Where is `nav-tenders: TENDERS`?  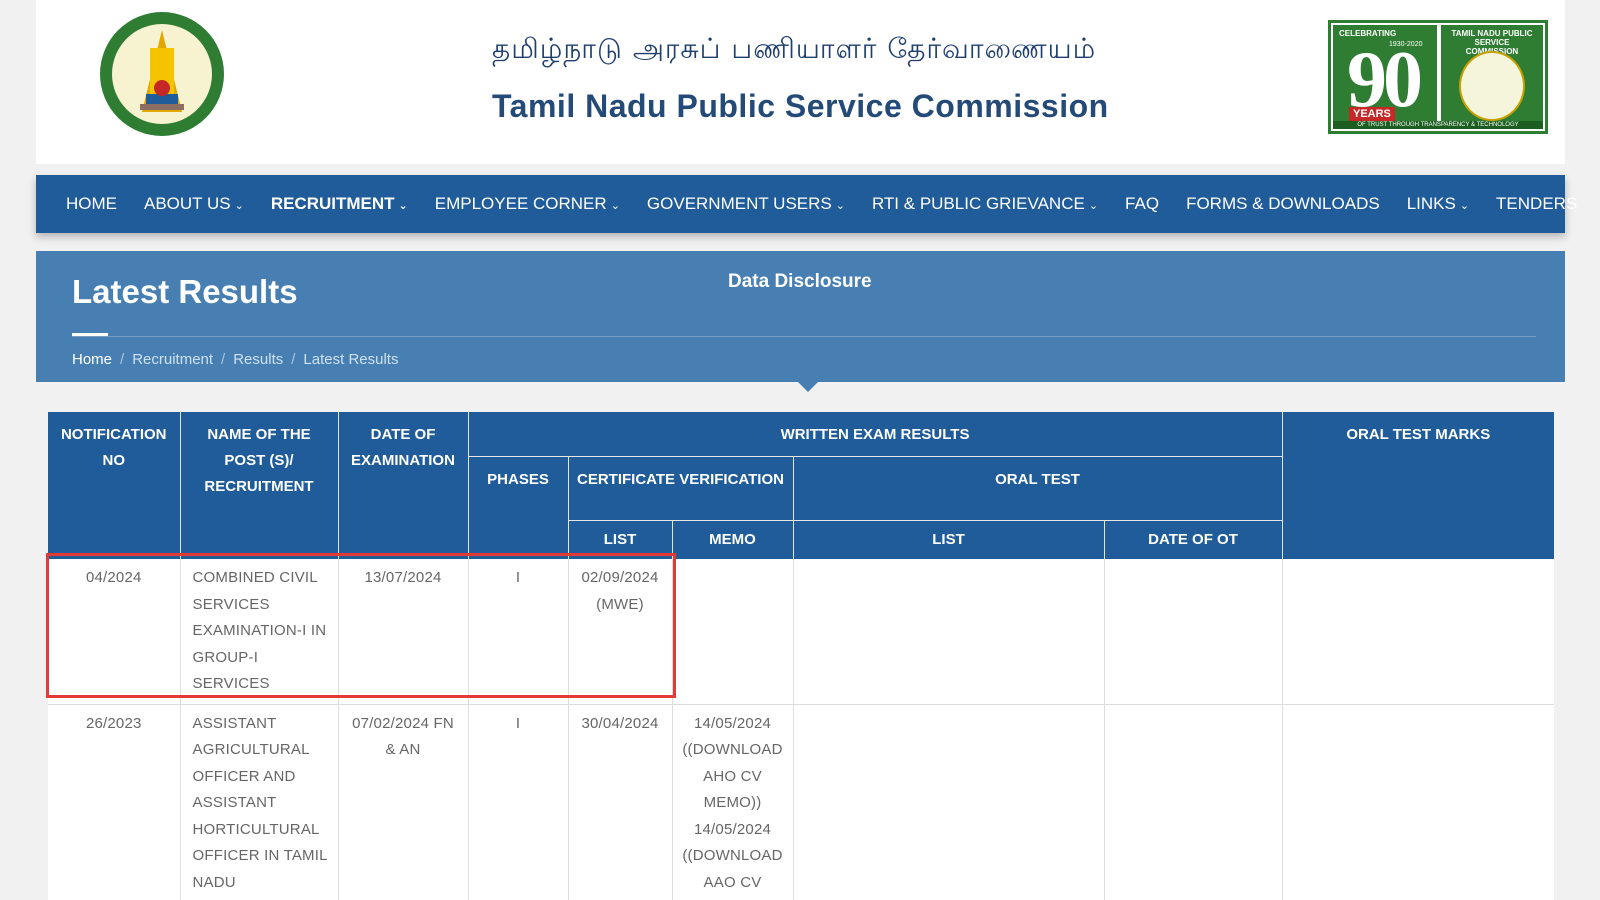 nav-tenders: TENDERS is located at coordinates (1536, 204).